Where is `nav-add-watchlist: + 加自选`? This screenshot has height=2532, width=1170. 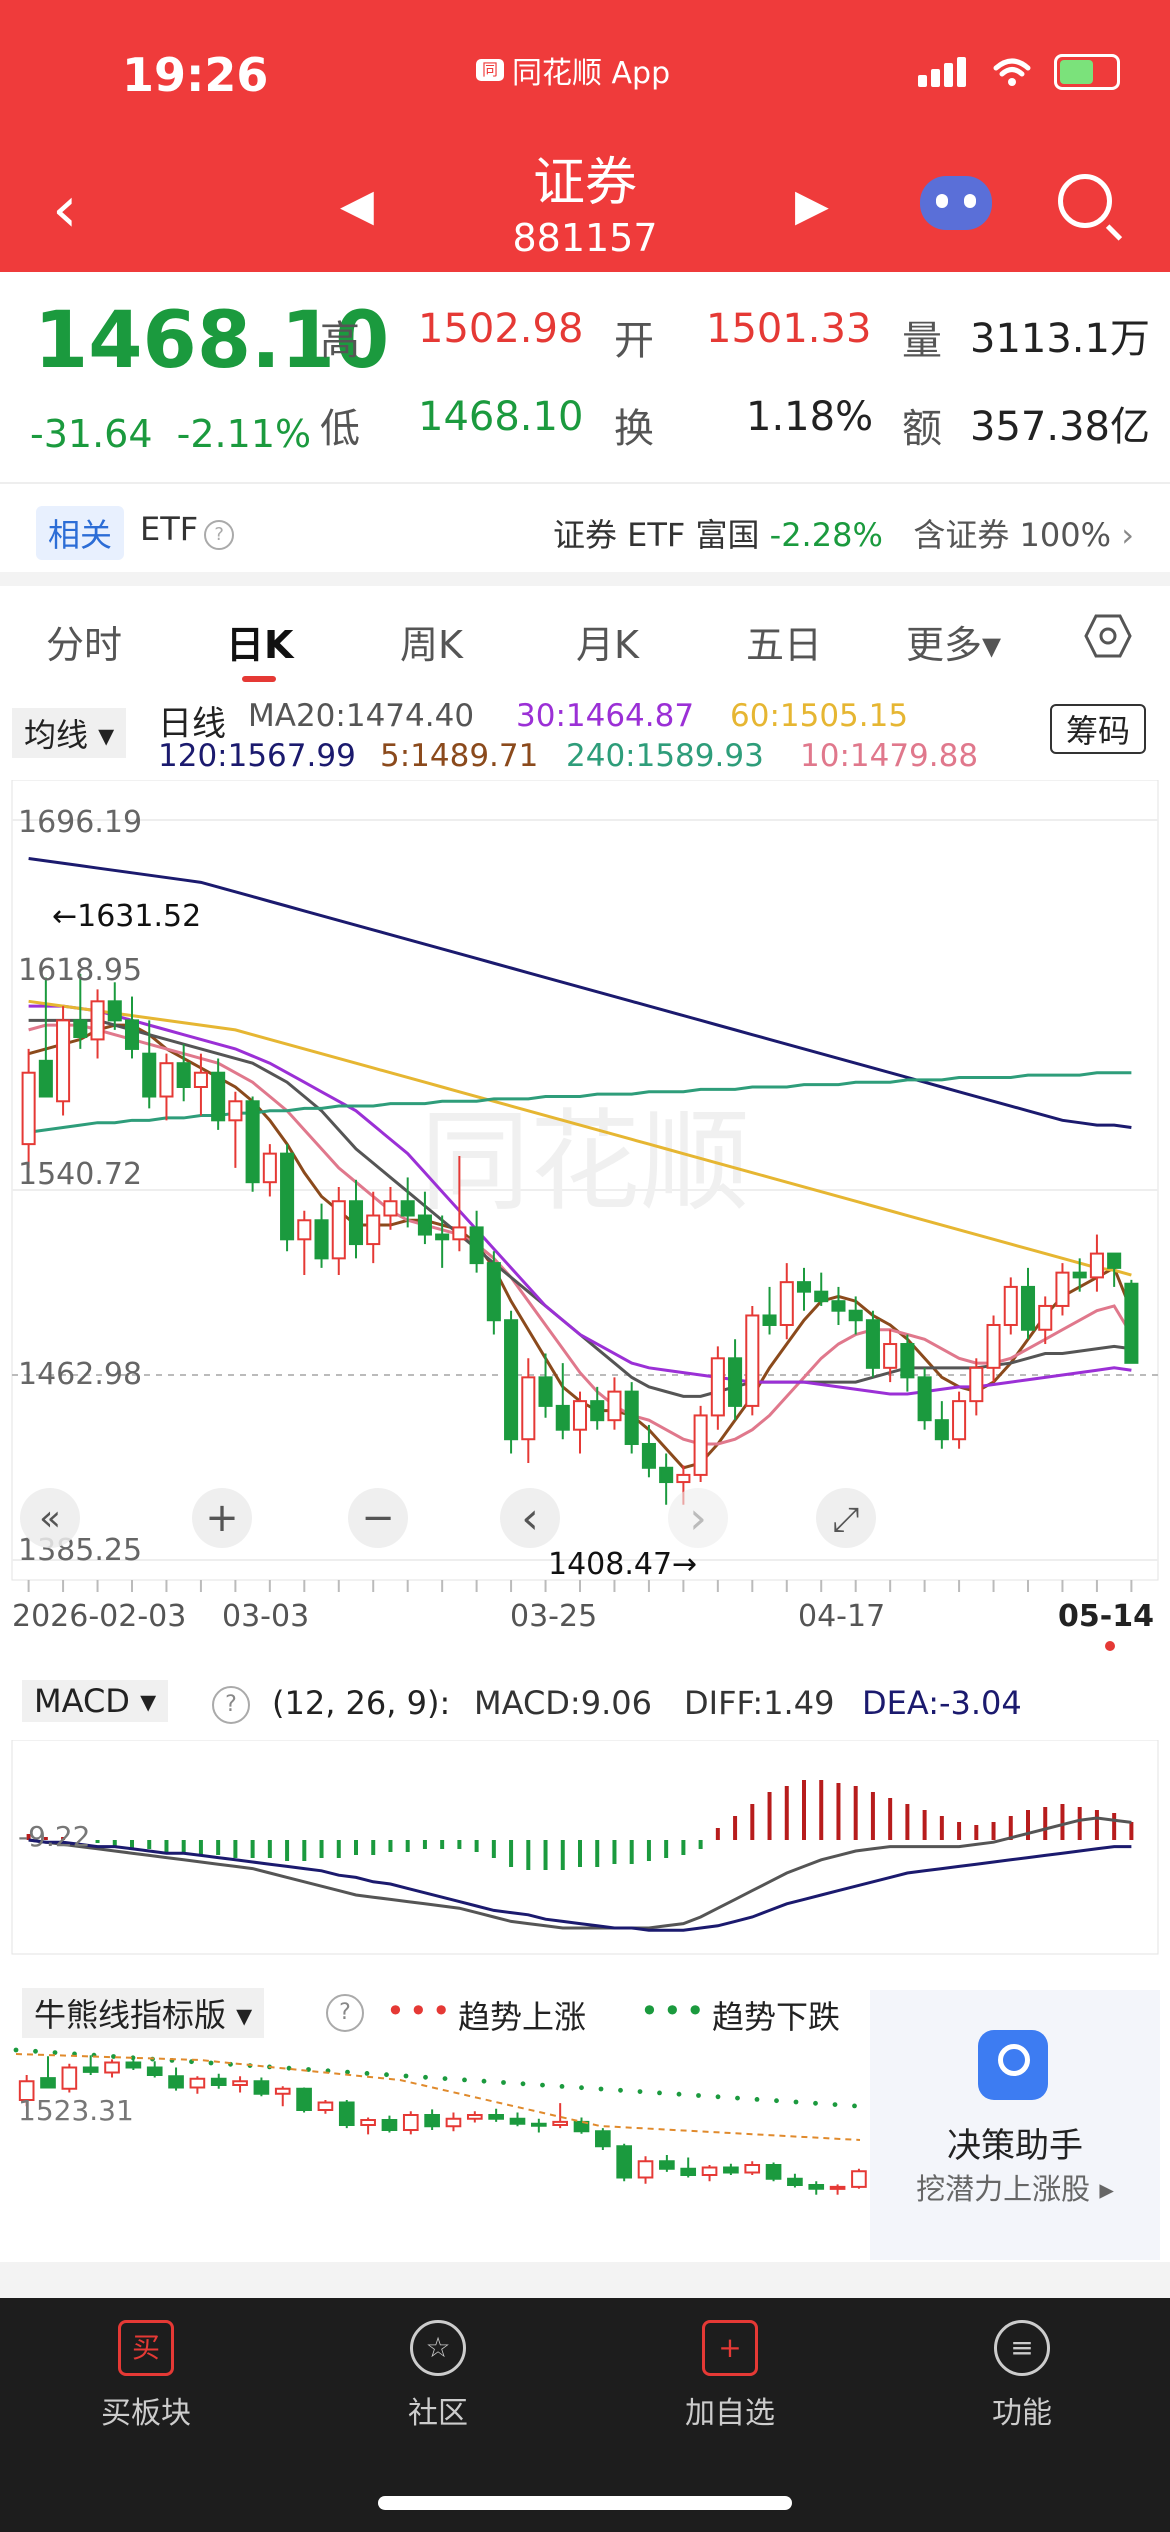
nav-add-watchlist: + 加自选 is located at coordinates (730, 2376).